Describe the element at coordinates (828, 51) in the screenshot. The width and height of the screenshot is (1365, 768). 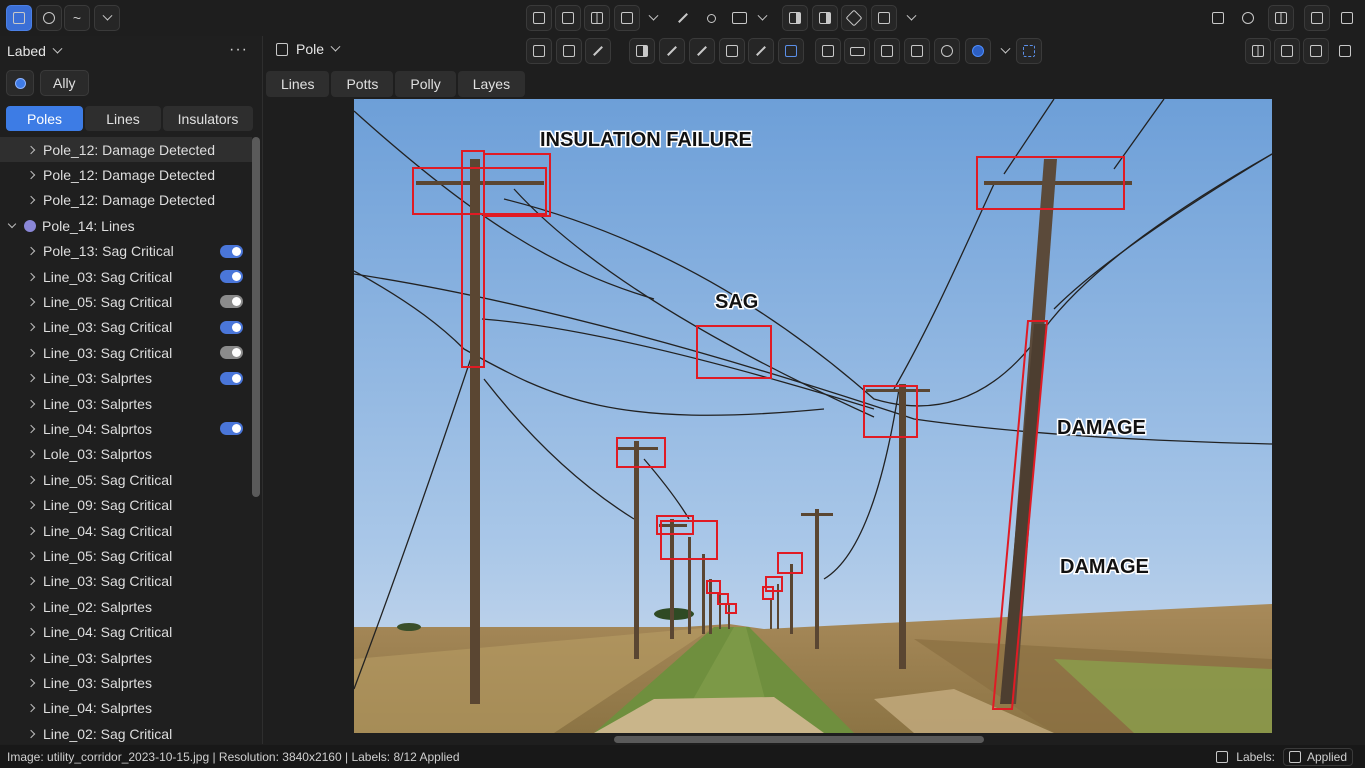
I see `bbox-tool-icon` at that location.